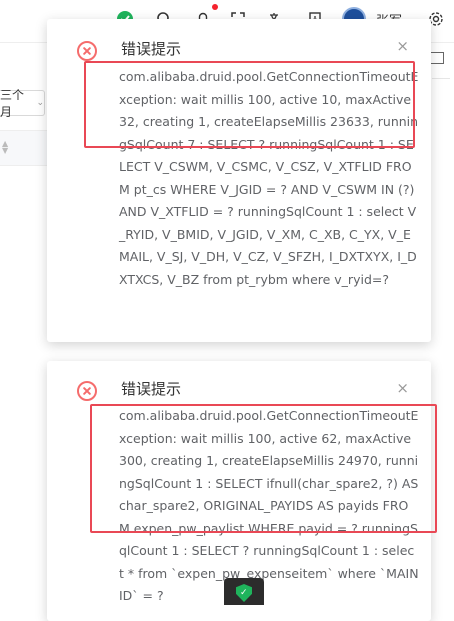  I want to click on check-icon: ✓, so click(244, 593).